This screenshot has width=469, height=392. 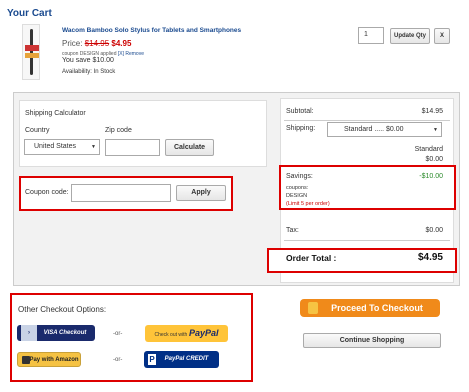 I want to click on item-price: Price: $14.95 $4.95, so click(x=96, y=43).